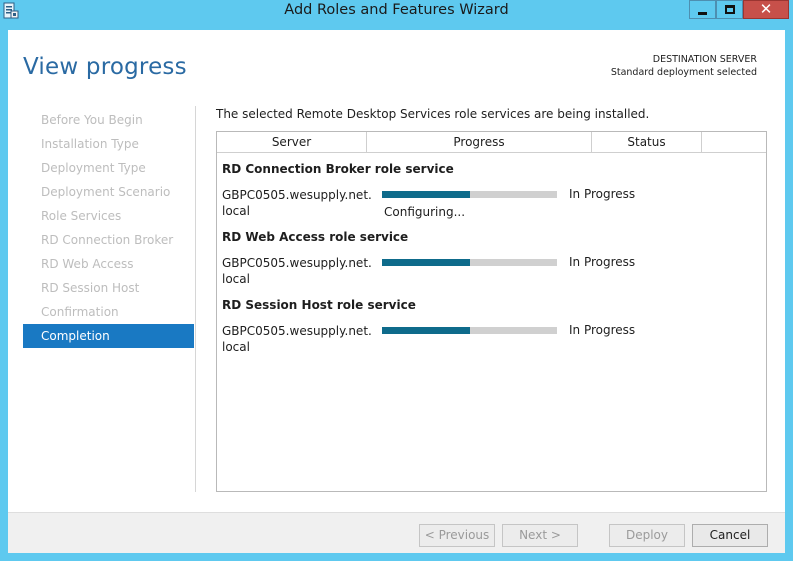 The height and width of the screenshot is (561, 793). Describe the element at coordinates (704, 59) in the screenshot. I see `destination-label: DESTINATION SERVER` at that location.